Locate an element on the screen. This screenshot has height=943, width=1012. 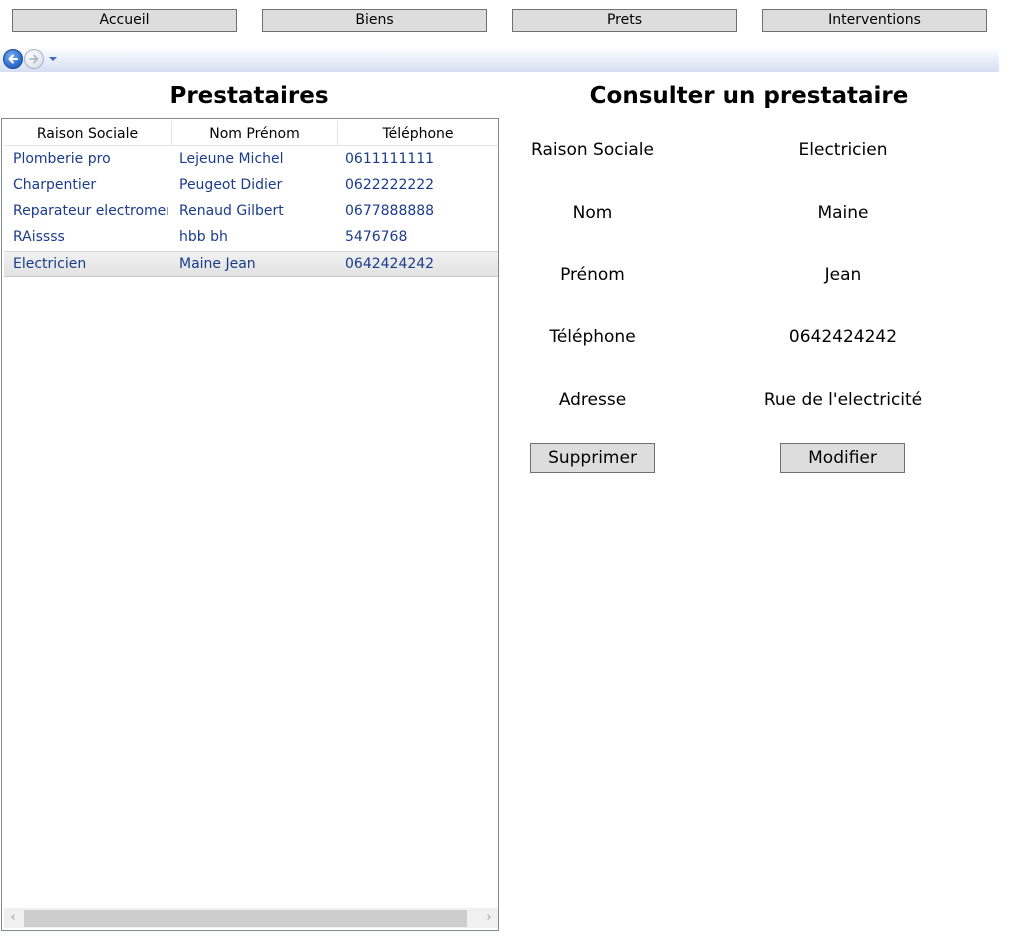
horizontal-scrollbar: ‹ › is located at coordinates (251, 918).